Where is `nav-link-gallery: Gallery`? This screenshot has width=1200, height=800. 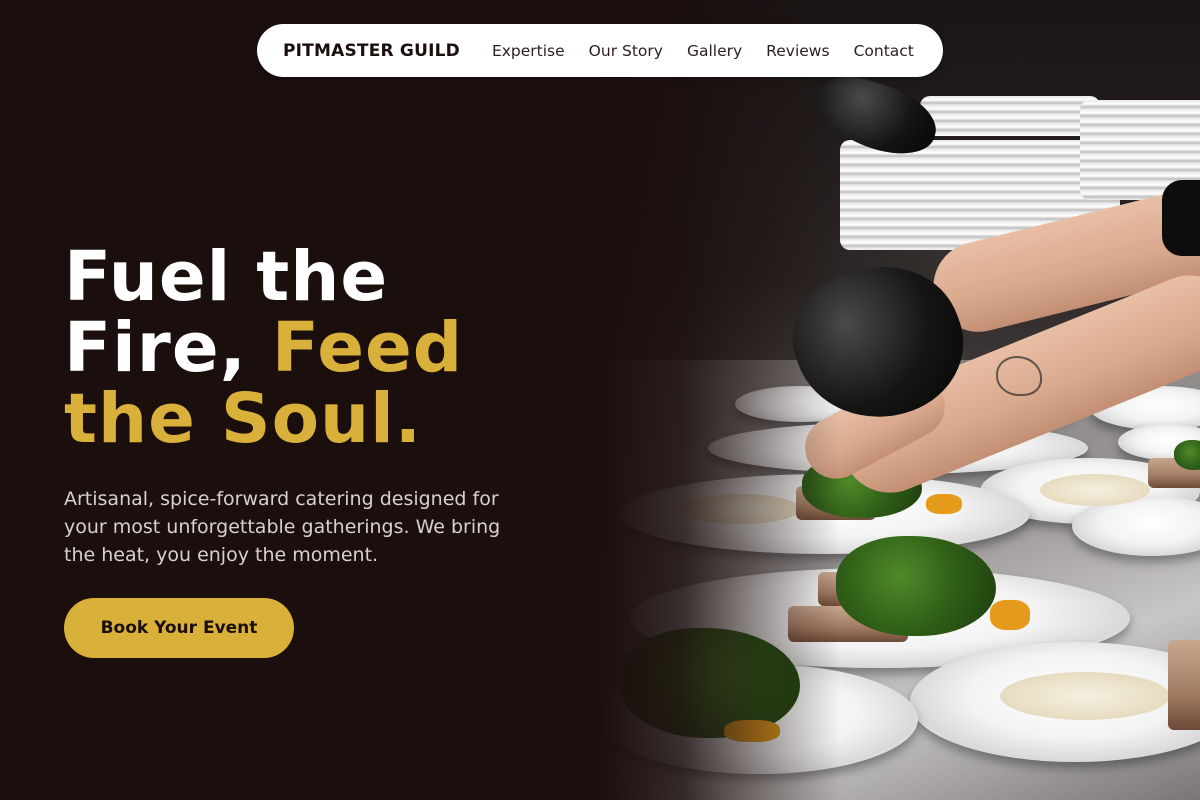 nav-link-gallery: Gallery is located at coordinates (714, 51).